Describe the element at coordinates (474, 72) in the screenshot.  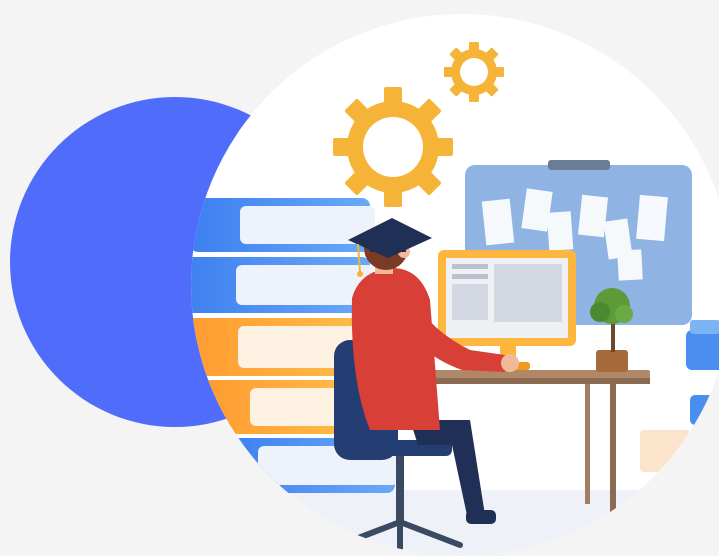
I see `small-gear-icon` at that location.